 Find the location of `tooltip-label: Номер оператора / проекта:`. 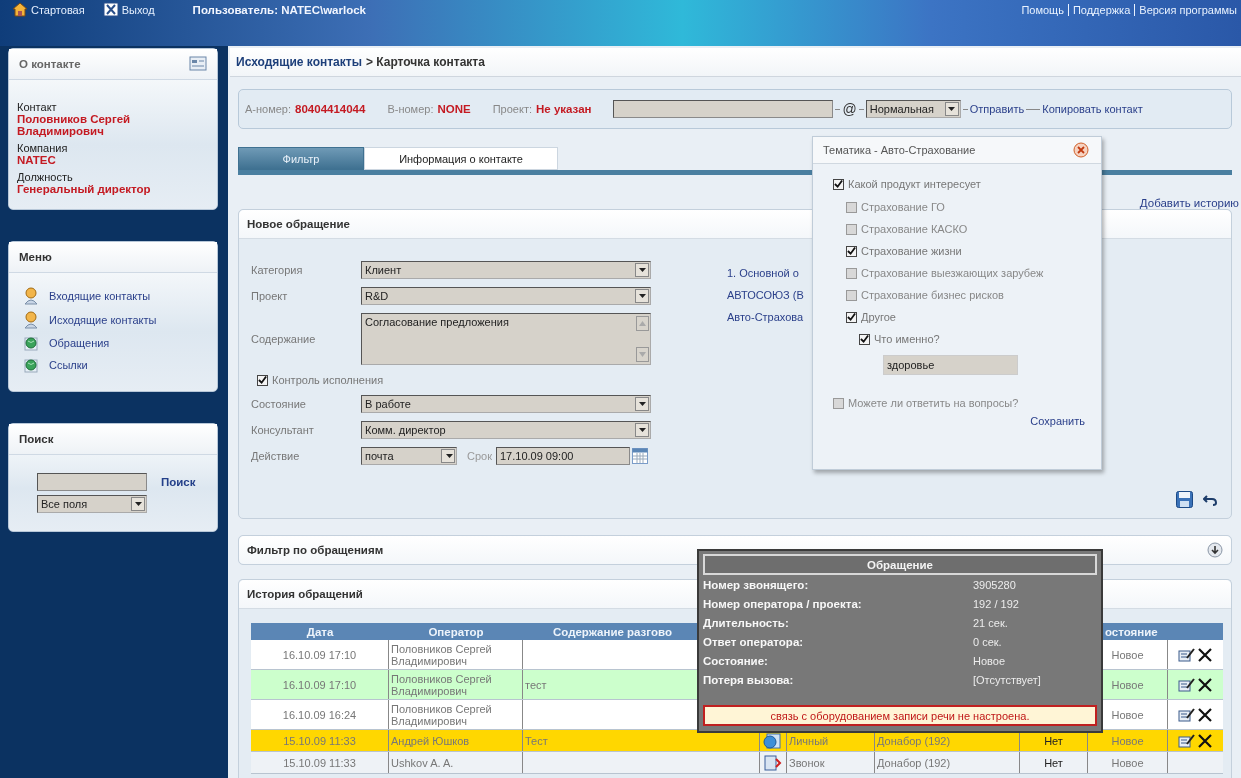

tooltip-label: Номер оператора / проекта: is located at coordinates (783, 604).